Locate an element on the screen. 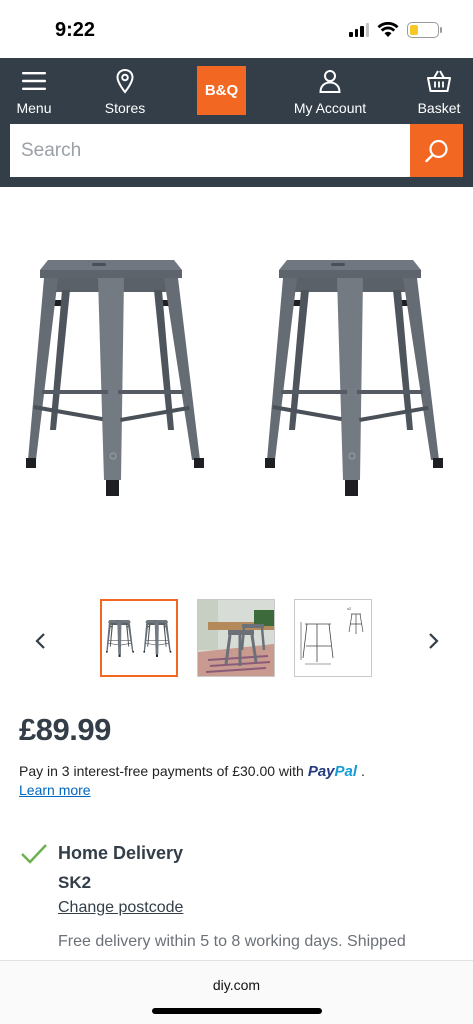 This screenshot has height=1024, width=473. thumbnail-dimensions-view: x2 is located at coordinates (333, 638).